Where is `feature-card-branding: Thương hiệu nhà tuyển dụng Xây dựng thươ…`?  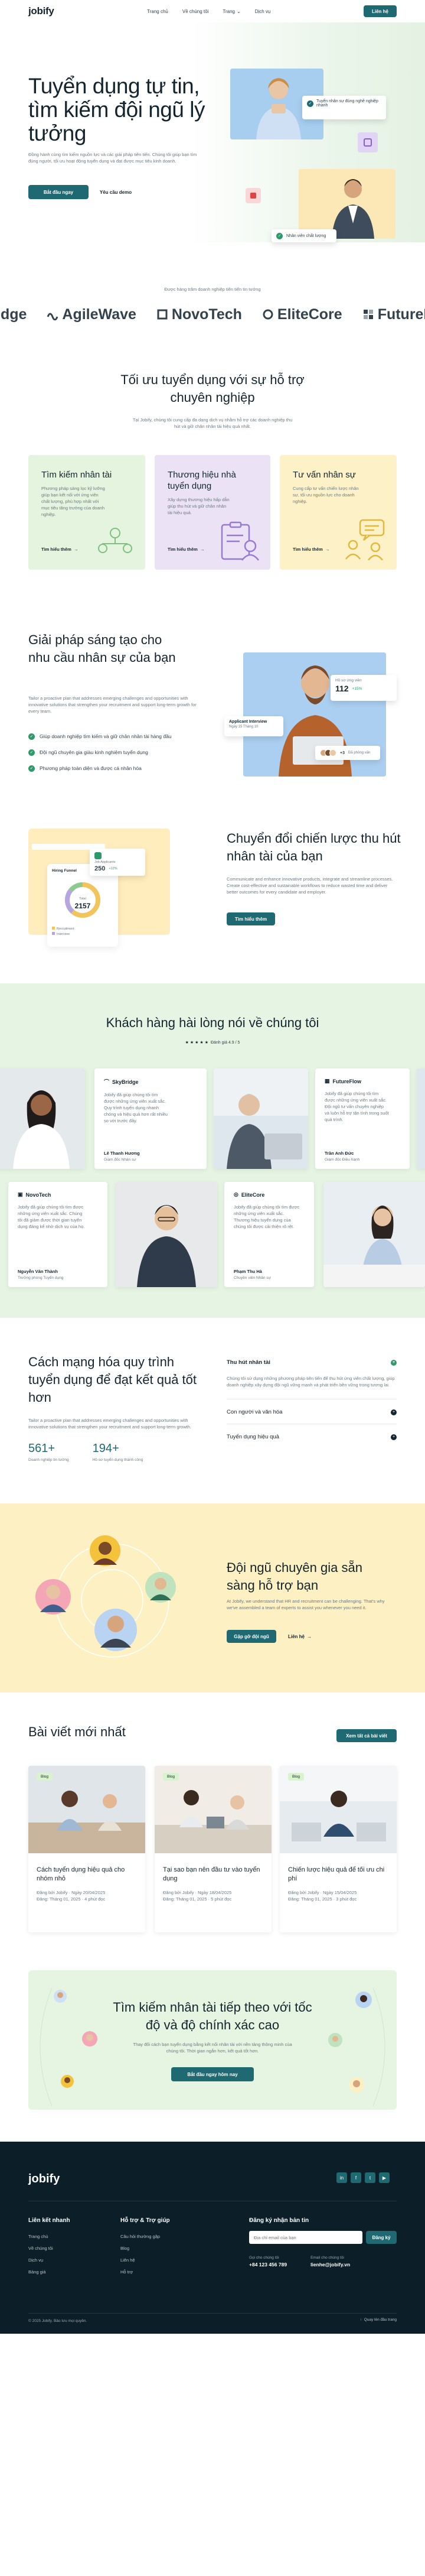
feature-card-branding: Thương hiệu nhà tuyển dụng Xây dựng thươ… is located at coordinates (212, 512).